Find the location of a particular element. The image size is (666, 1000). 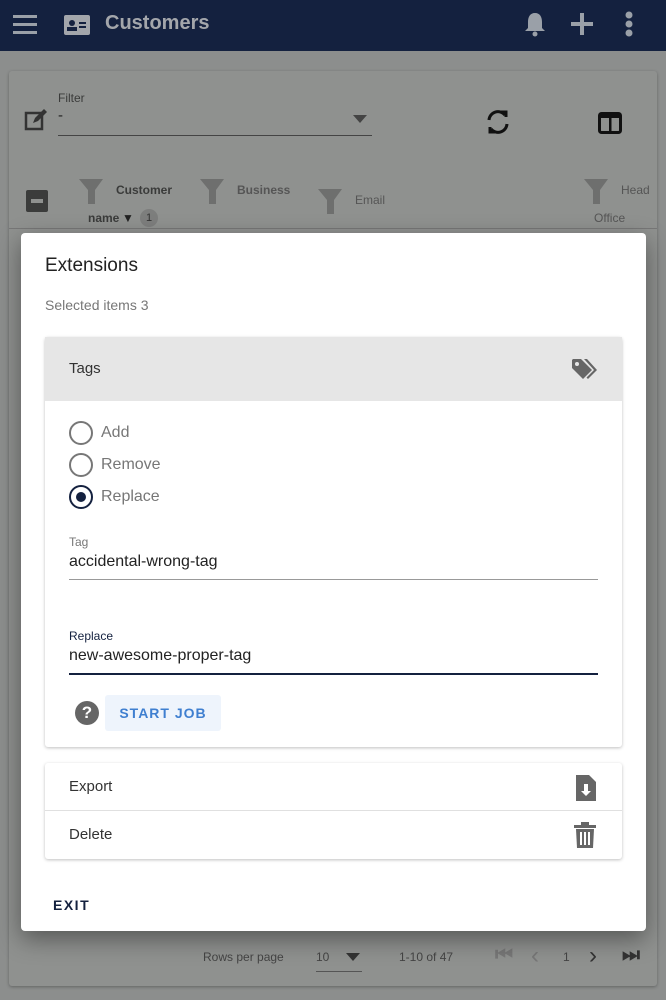

first-page-icon: ⏮ is located at coordinates (504, 955).